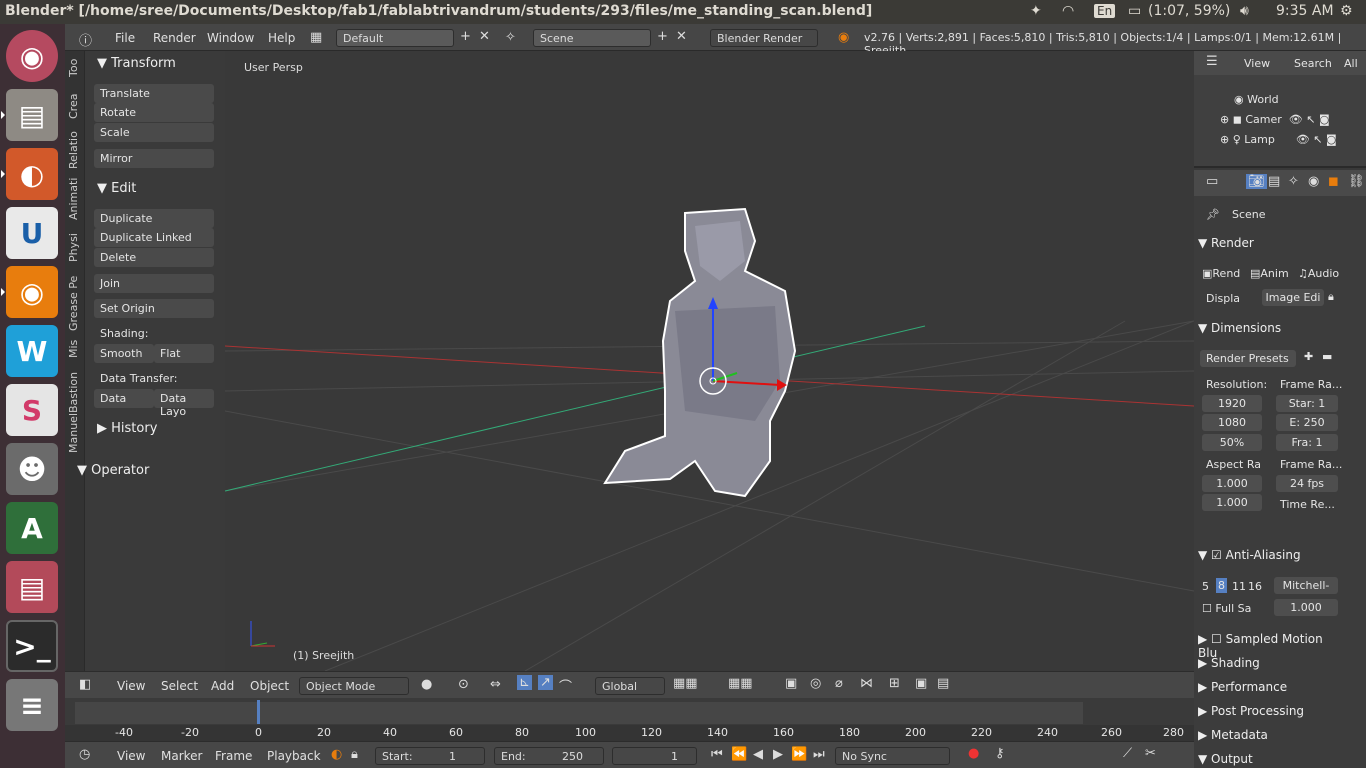 This screenshot has height=768, width=1366. I want to click on fps-select: 24 fps, so click(1307, 483).